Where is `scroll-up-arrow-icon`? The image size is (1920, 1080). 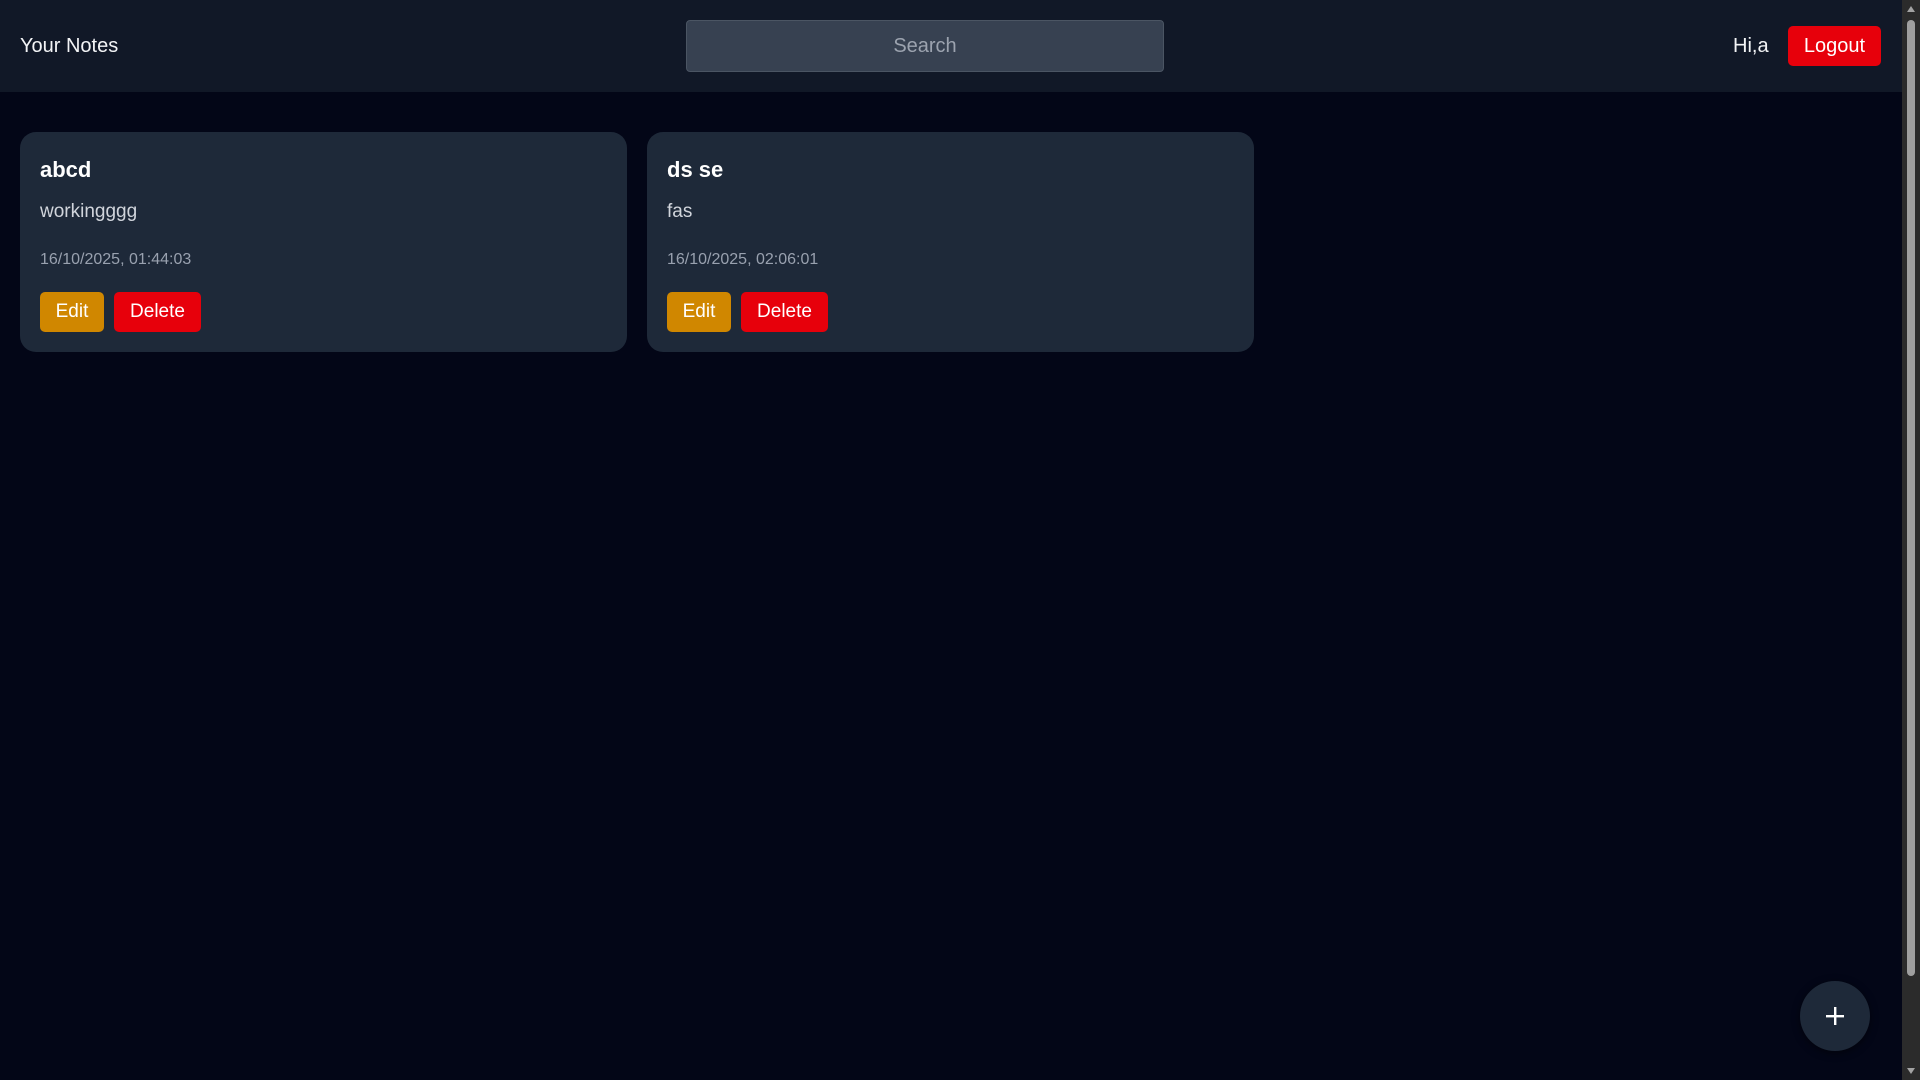 scroll-up-arrow-icon is located at coordinates (1911, 9).